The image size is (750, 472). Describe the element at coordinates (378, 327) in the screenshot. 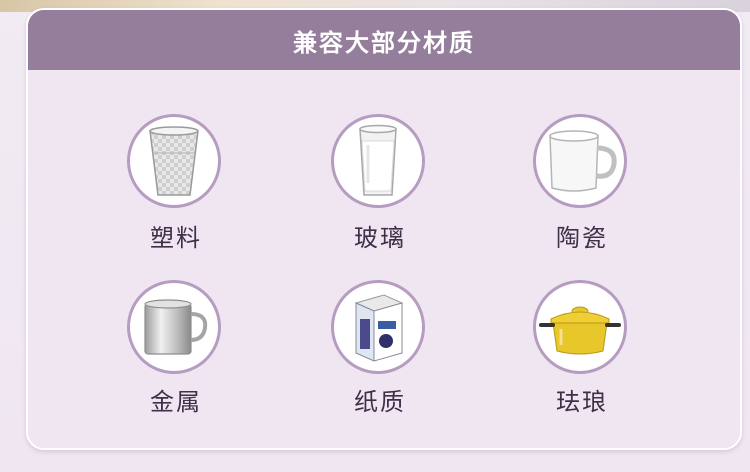

I see `paper-carton-icon` at that location.